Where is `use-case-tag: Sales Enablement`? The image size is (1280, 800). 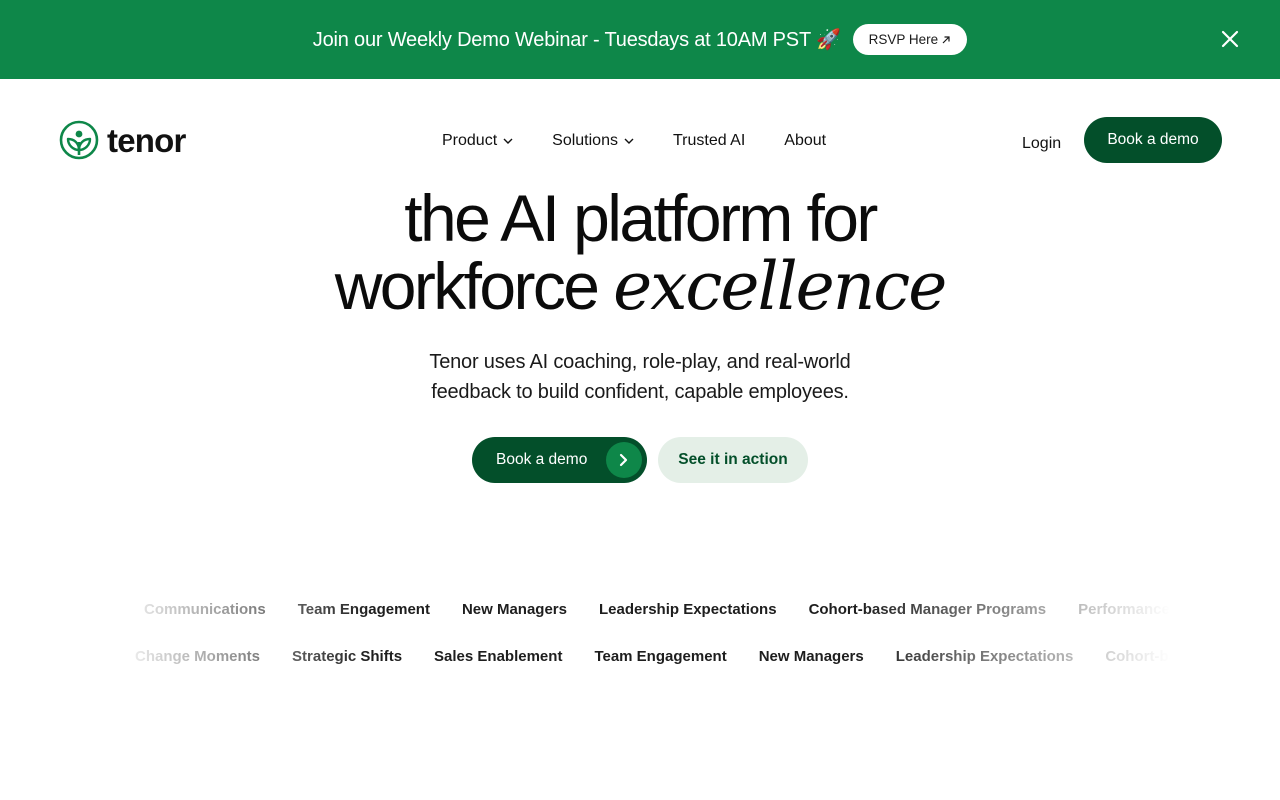 use-case-tag: Sales Enablement is located at coordinates (498, 657).